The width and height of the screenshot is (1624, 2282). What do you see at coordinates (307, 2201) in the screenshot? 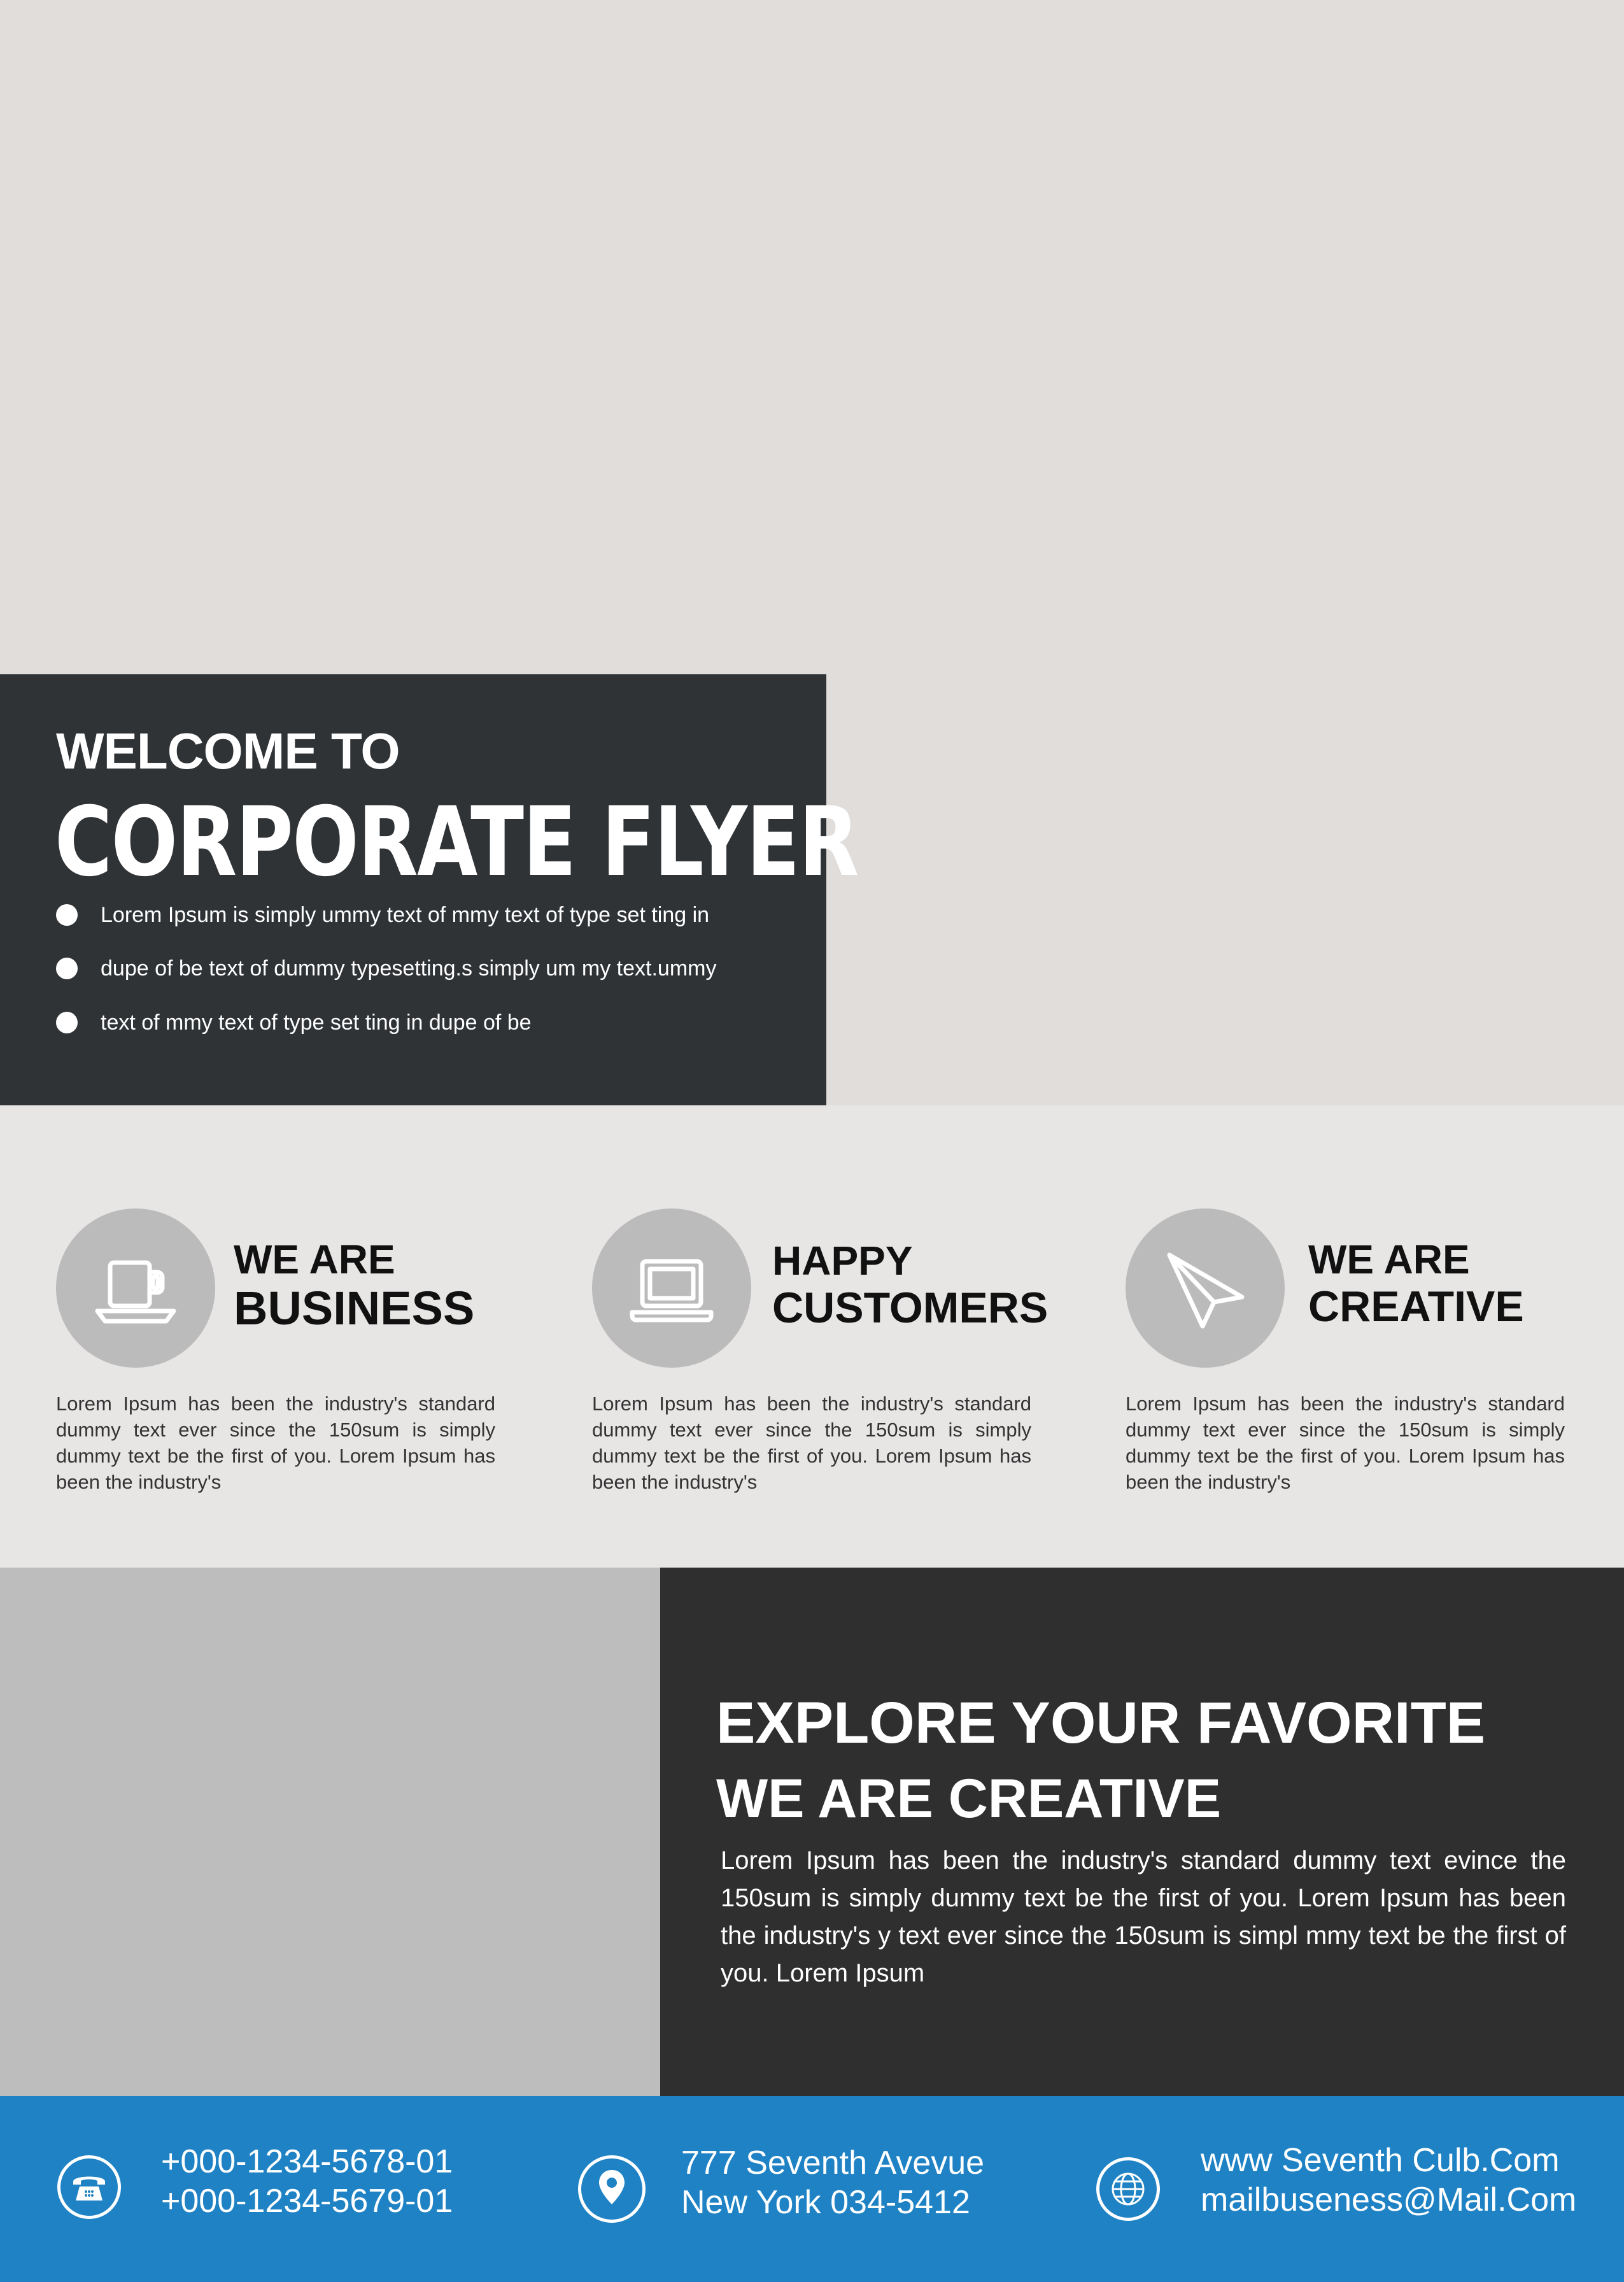
I see `phone-number: +000-1234-5679-01` at bounding box center [307, 2201].